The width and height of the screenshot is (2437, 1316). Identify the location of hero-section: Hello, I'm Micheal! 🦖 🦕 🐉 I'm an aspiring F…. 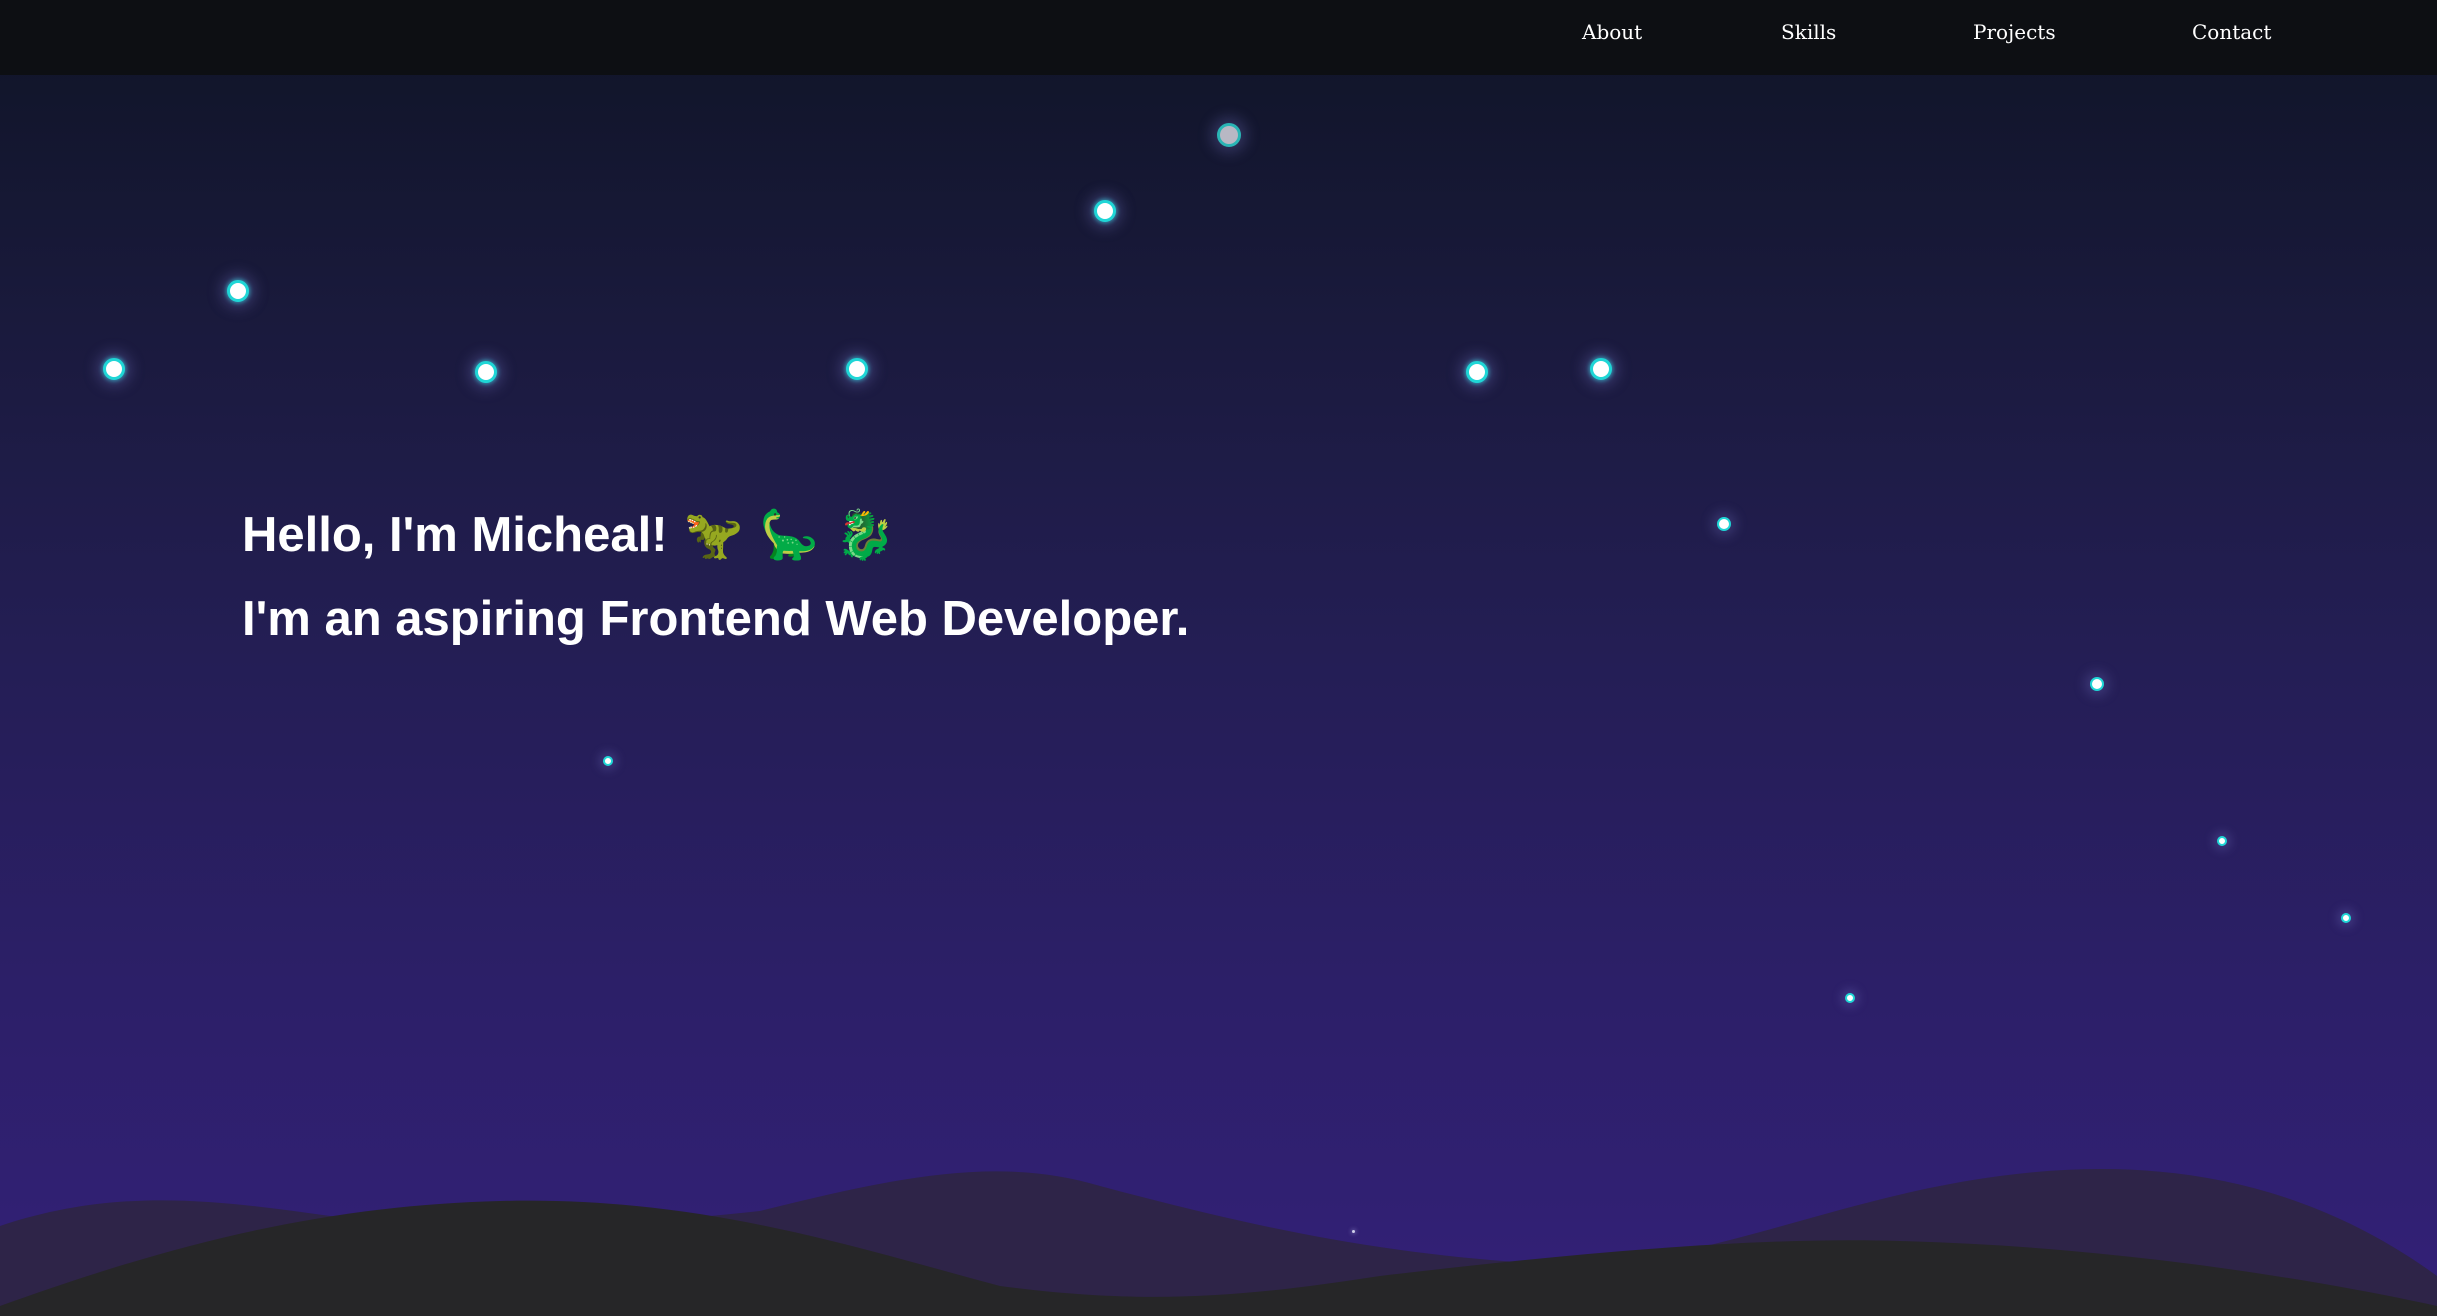
(715, 589).